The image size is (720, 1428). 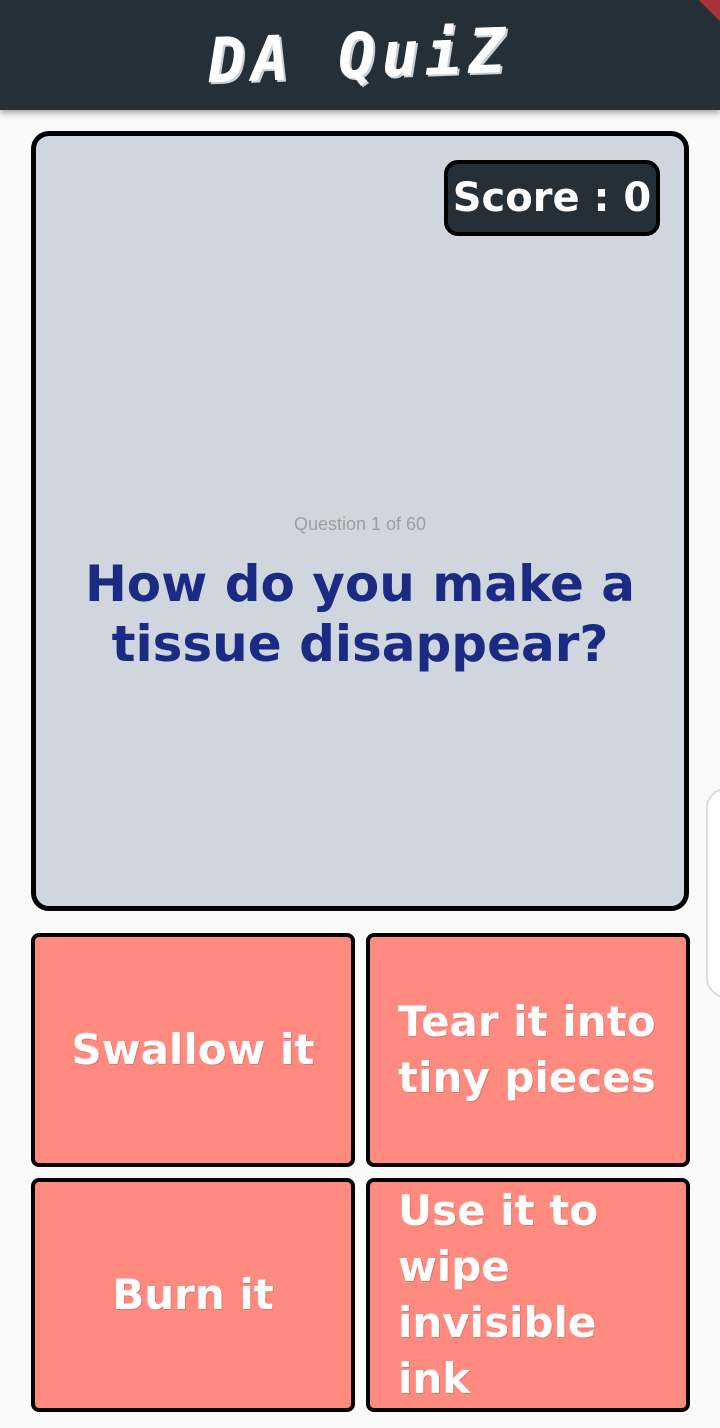 What do you see at coordinates (360, 614) in the screenshot?
I see `question-text: How do you make a tissue disappear?` at bounding box center [360, 614].